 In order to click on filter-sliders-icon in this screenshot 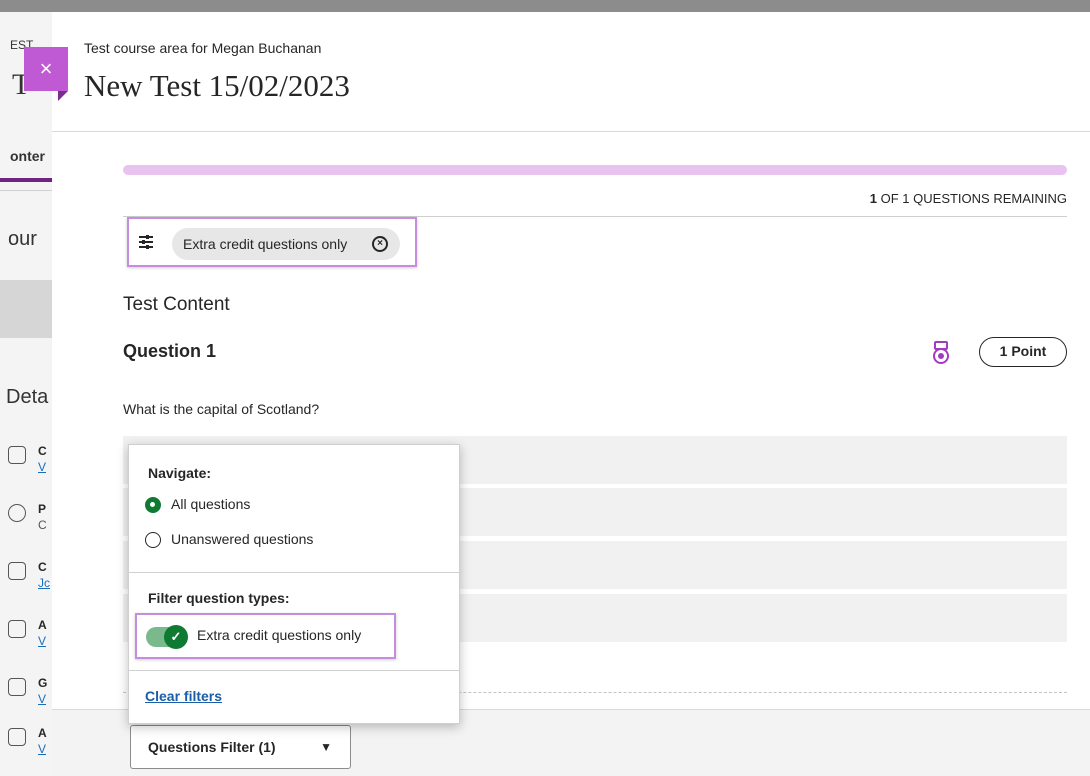, I will do `click(146, 242)`.